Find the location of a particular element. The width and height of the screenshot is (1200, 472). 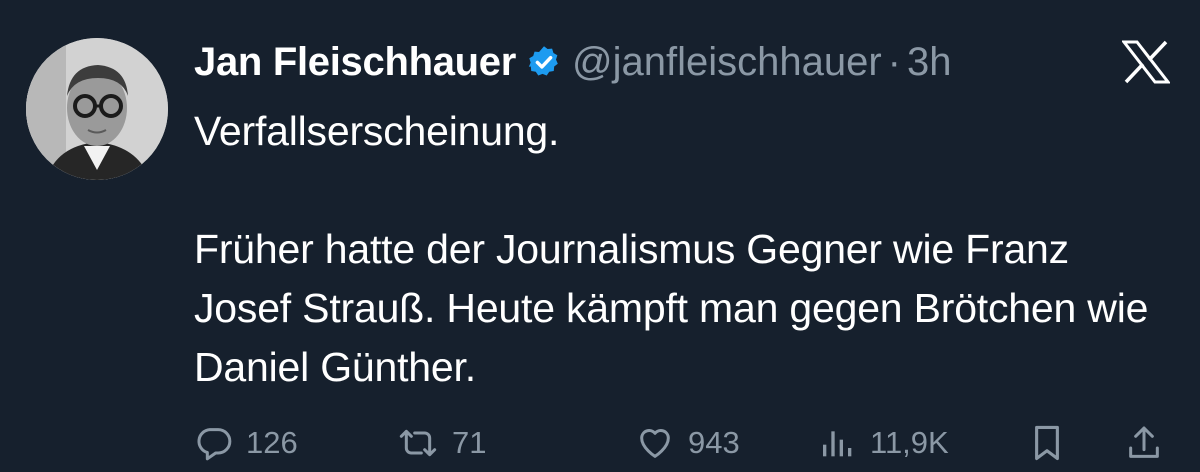

tweet-actions: 126 71 943 11,9K is located at coordinates (600, 443).